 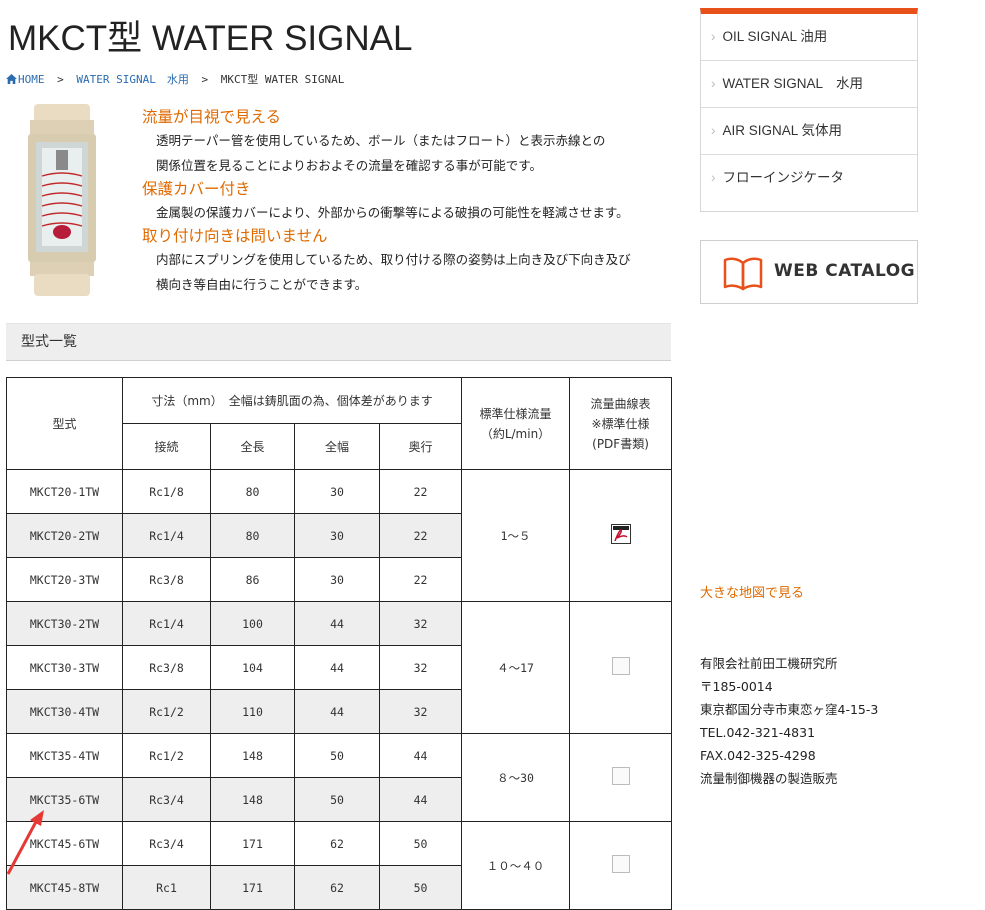 I want to click on company-tel: TEL.042-321-4831, so click(x=758, y=732).